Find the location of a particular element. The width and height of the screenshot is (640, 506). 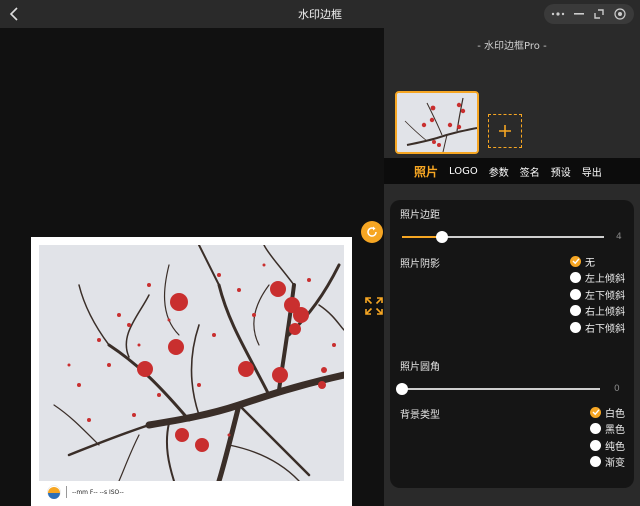

shadow-option-1: 左上倾斜 is located at coordinates (597, 278).